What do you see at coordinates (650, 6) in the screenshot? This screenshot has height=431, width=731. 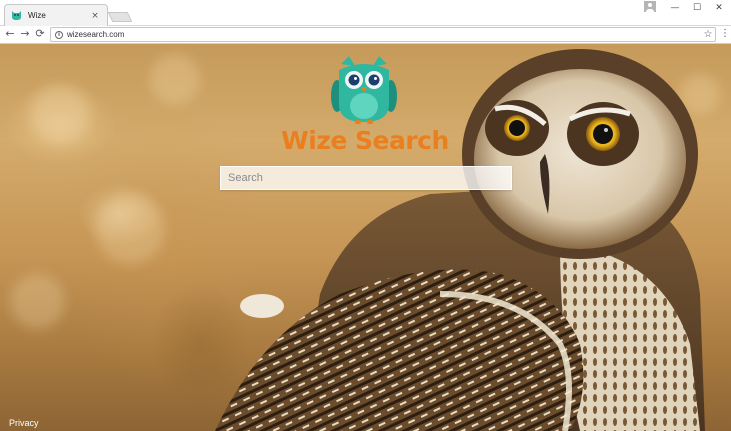 I see `profile-avatar-icon` at bounding box center [650, 6].